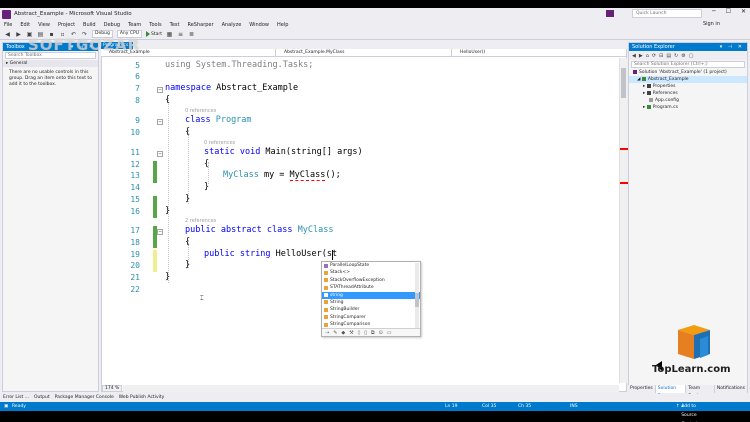  I want to click on menu-team: Team, so click(134, 25).